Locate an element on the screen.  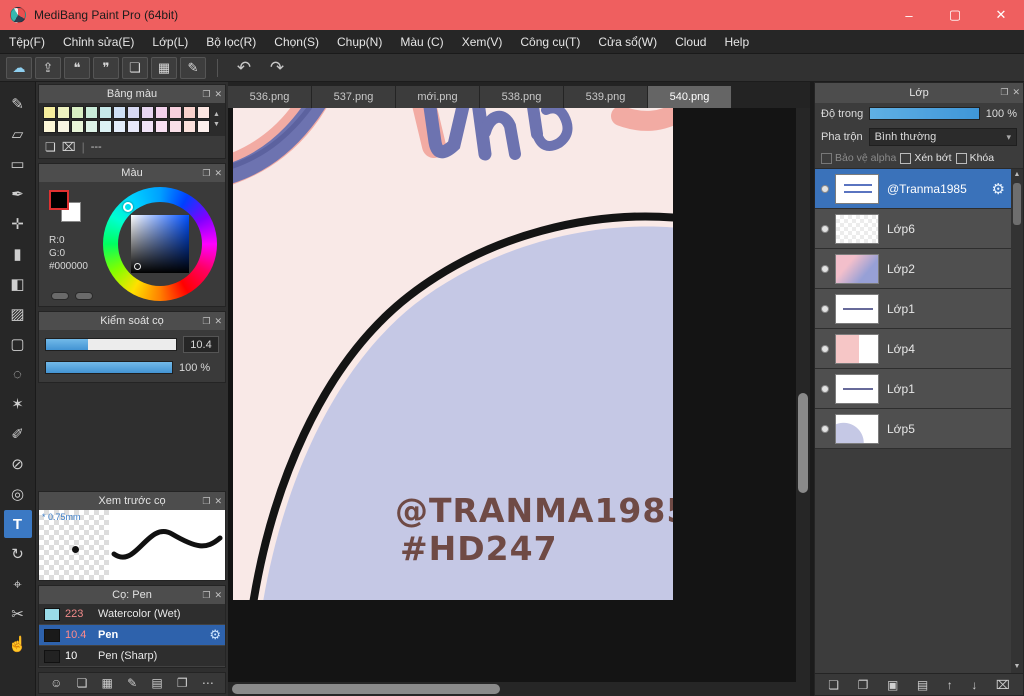
document-edit-button: ✎ is located at coordinates (193, 67).